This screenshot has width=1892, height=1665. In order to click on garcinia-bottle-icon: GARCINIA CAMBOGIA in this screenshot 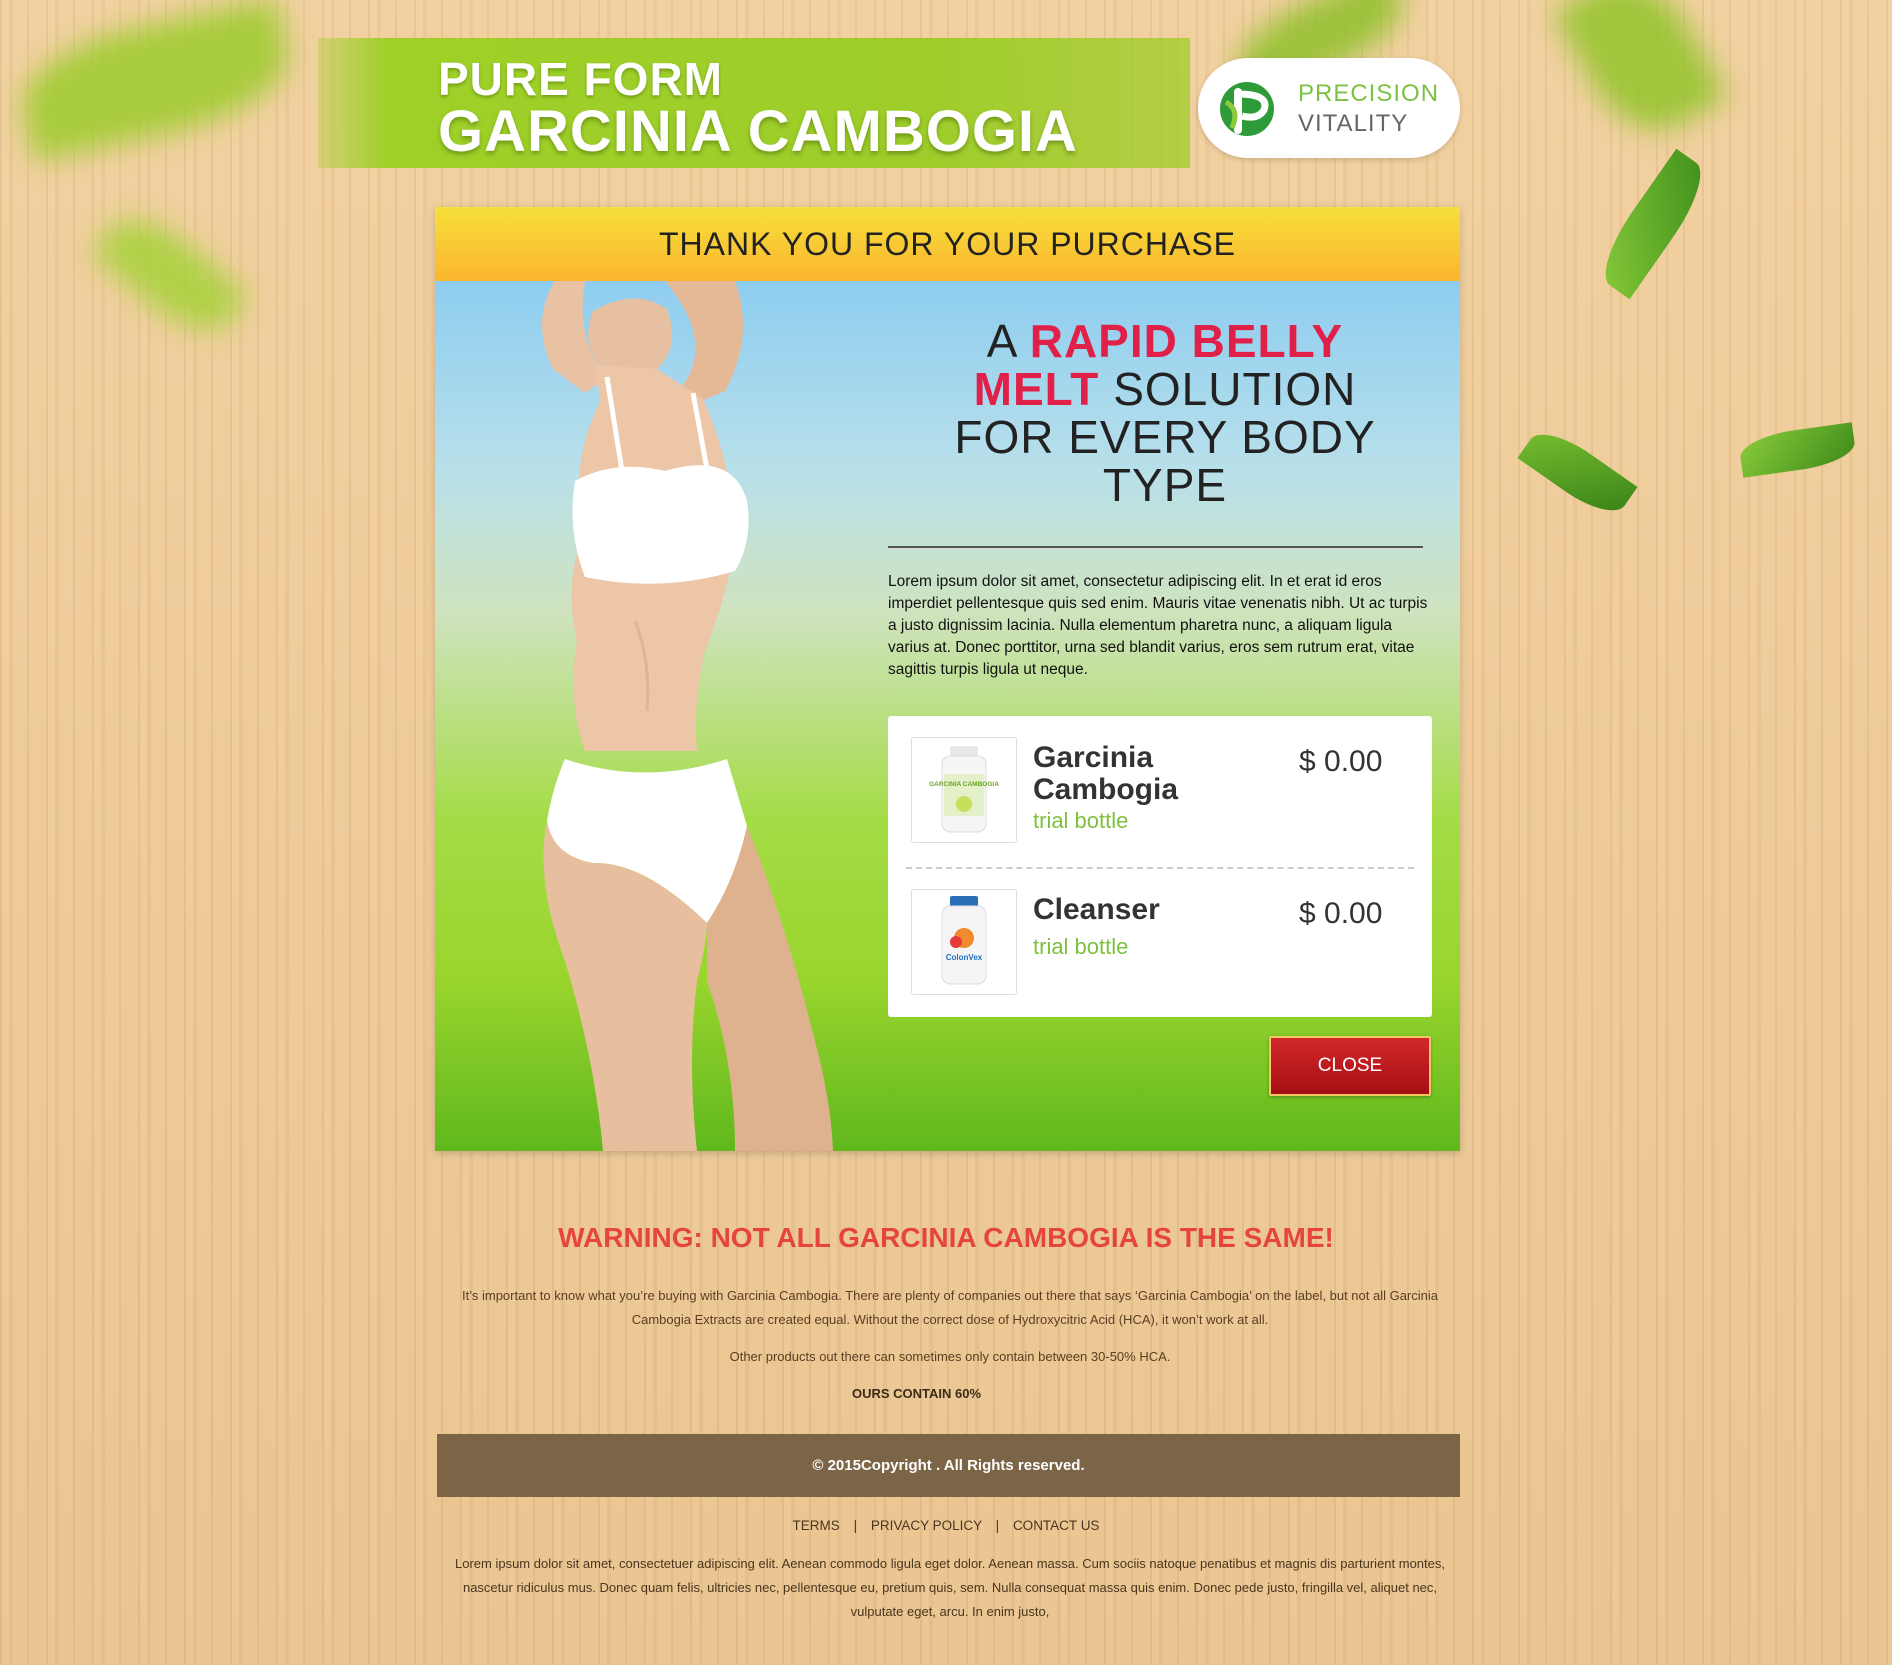, I will do `click(964, 789)`.